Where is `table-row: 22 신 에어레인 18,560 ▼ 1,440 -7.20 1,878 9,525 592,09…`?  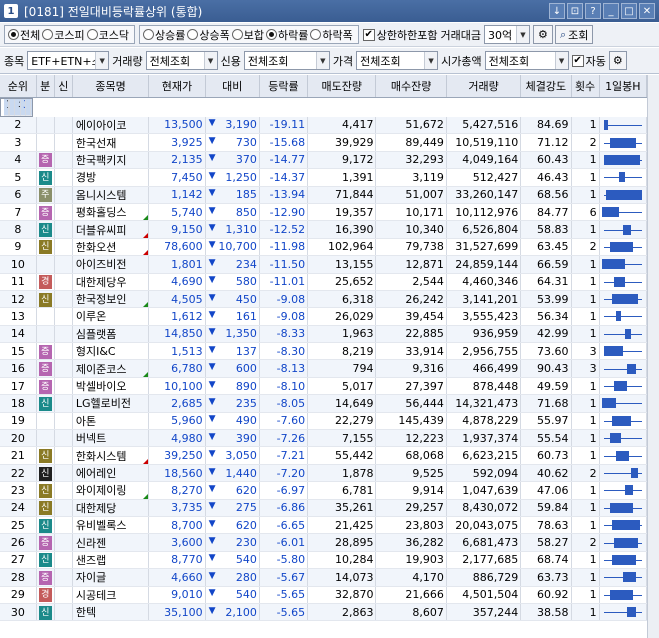 table-row: 22 신 에어레인 18,560 ▼ 1,440 -7.20 1,878 9,525 592,09… is located at coordinates (324, 473).